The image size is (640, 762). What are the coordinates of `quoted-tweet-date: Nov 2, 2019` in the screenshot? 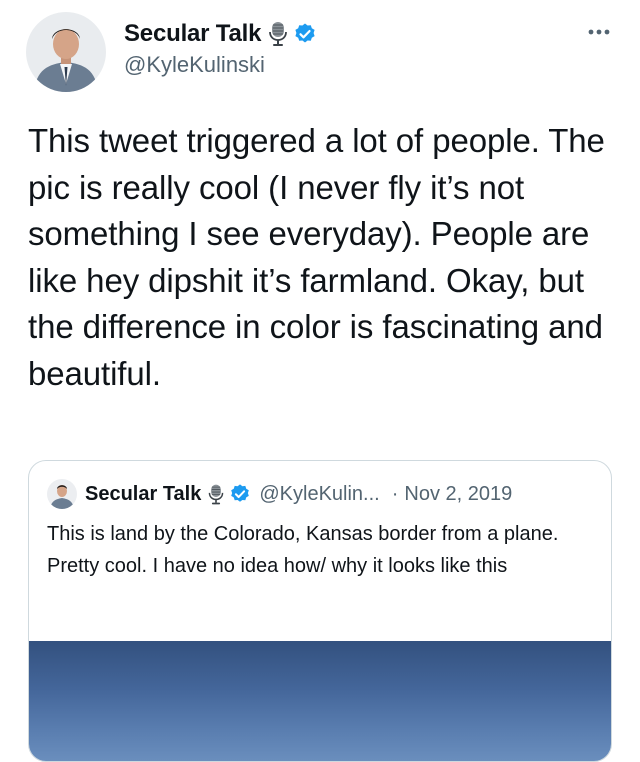 It's located at (458, 494).